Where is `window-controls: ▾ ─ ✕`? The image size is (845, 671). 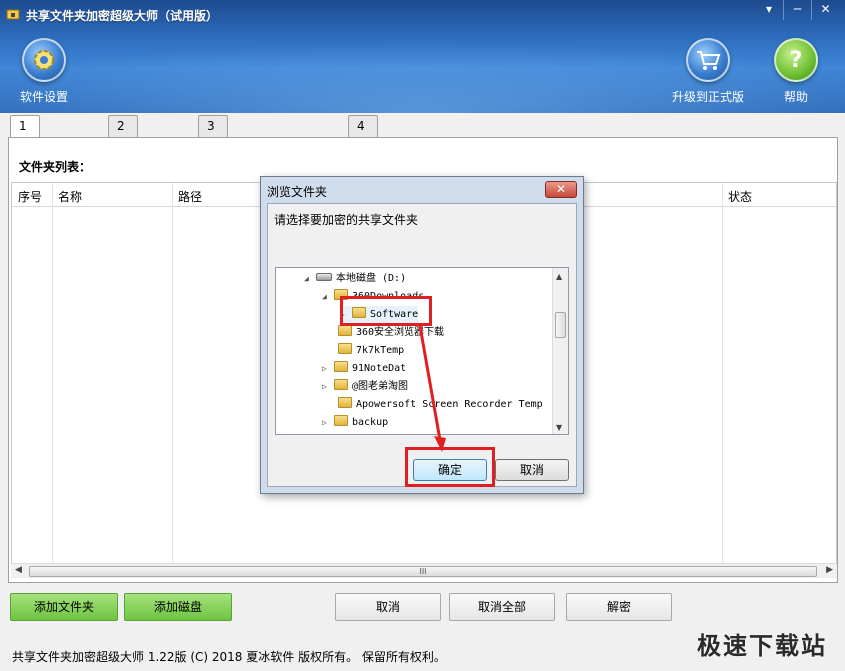
window-controls: ▾ ─ ✕ is located at coordinates (797, 11).